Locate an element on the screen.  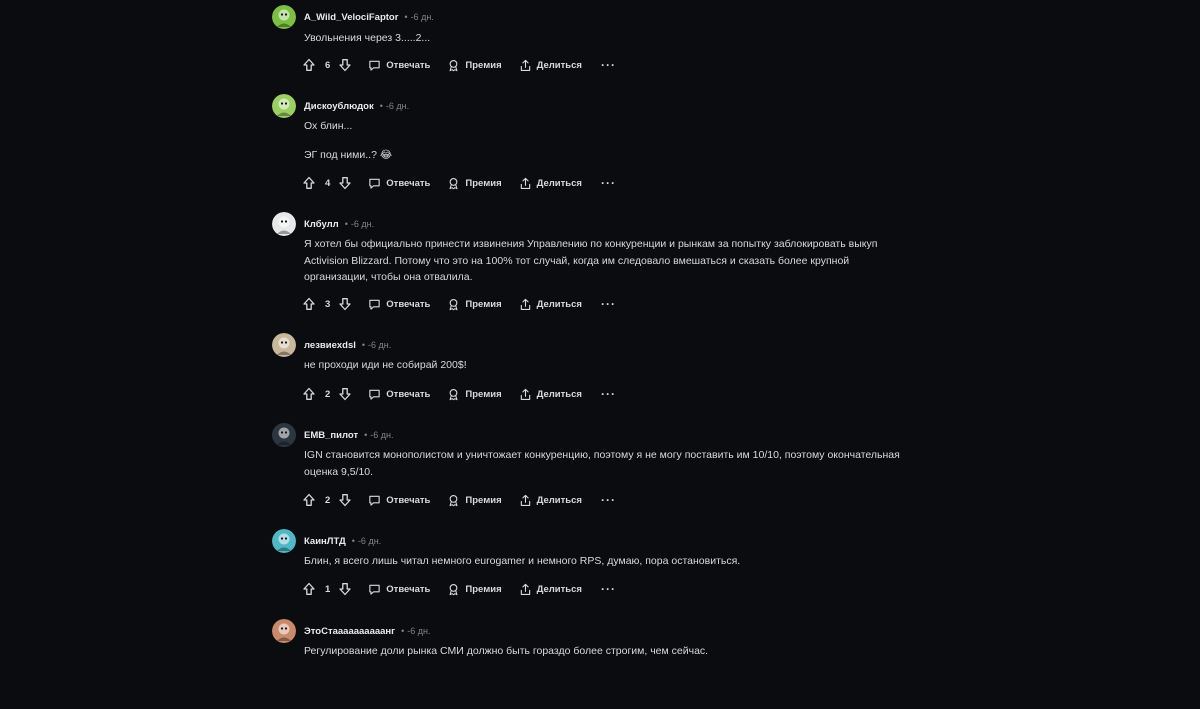
comment-header: Клбулл • -6 дн. is located at coordinates (323, 224).